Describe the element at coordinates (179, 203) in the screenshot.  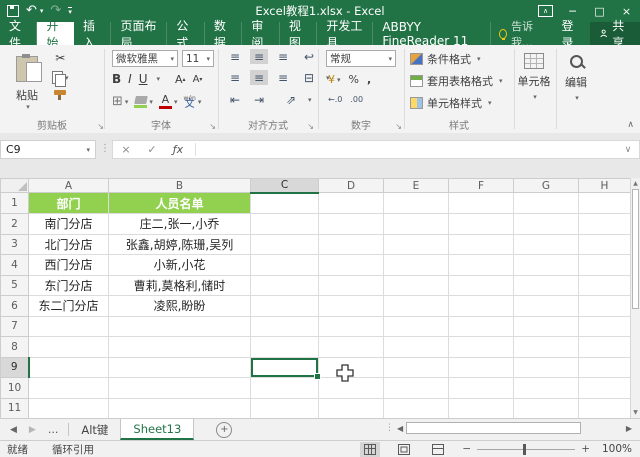
I see `cell-B1: 人员名单` at that location.